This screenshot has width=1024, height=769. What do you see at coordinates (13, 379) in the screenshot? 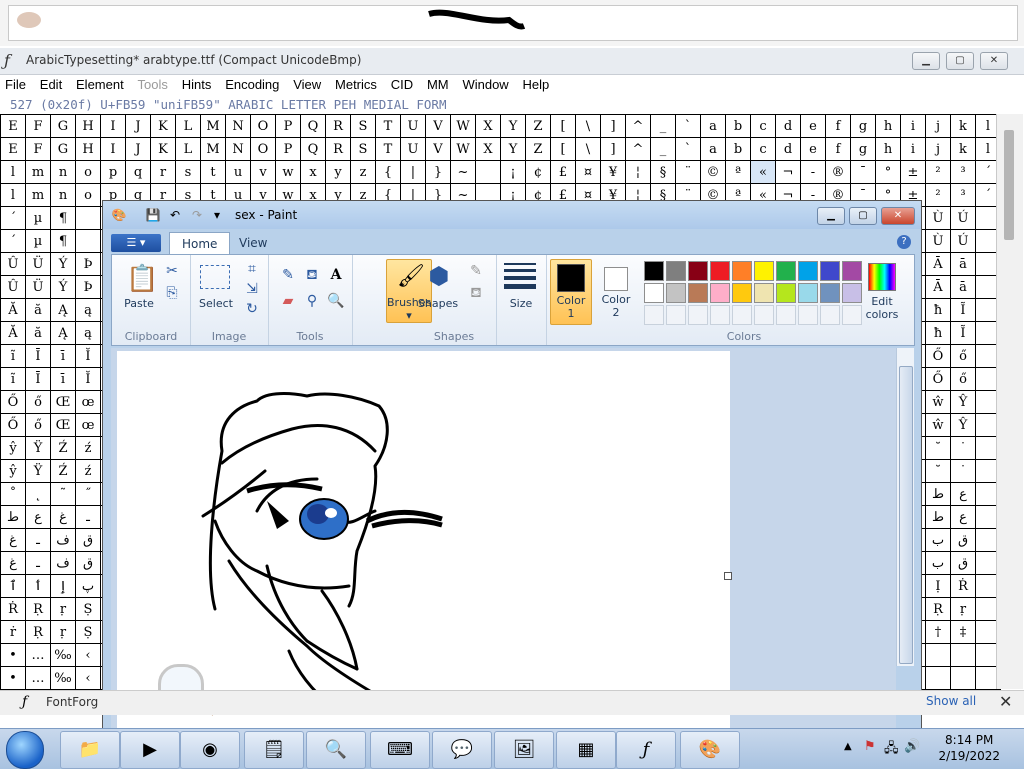
I see `glyph-cell: ĩ` at bounding box center [13, 379].